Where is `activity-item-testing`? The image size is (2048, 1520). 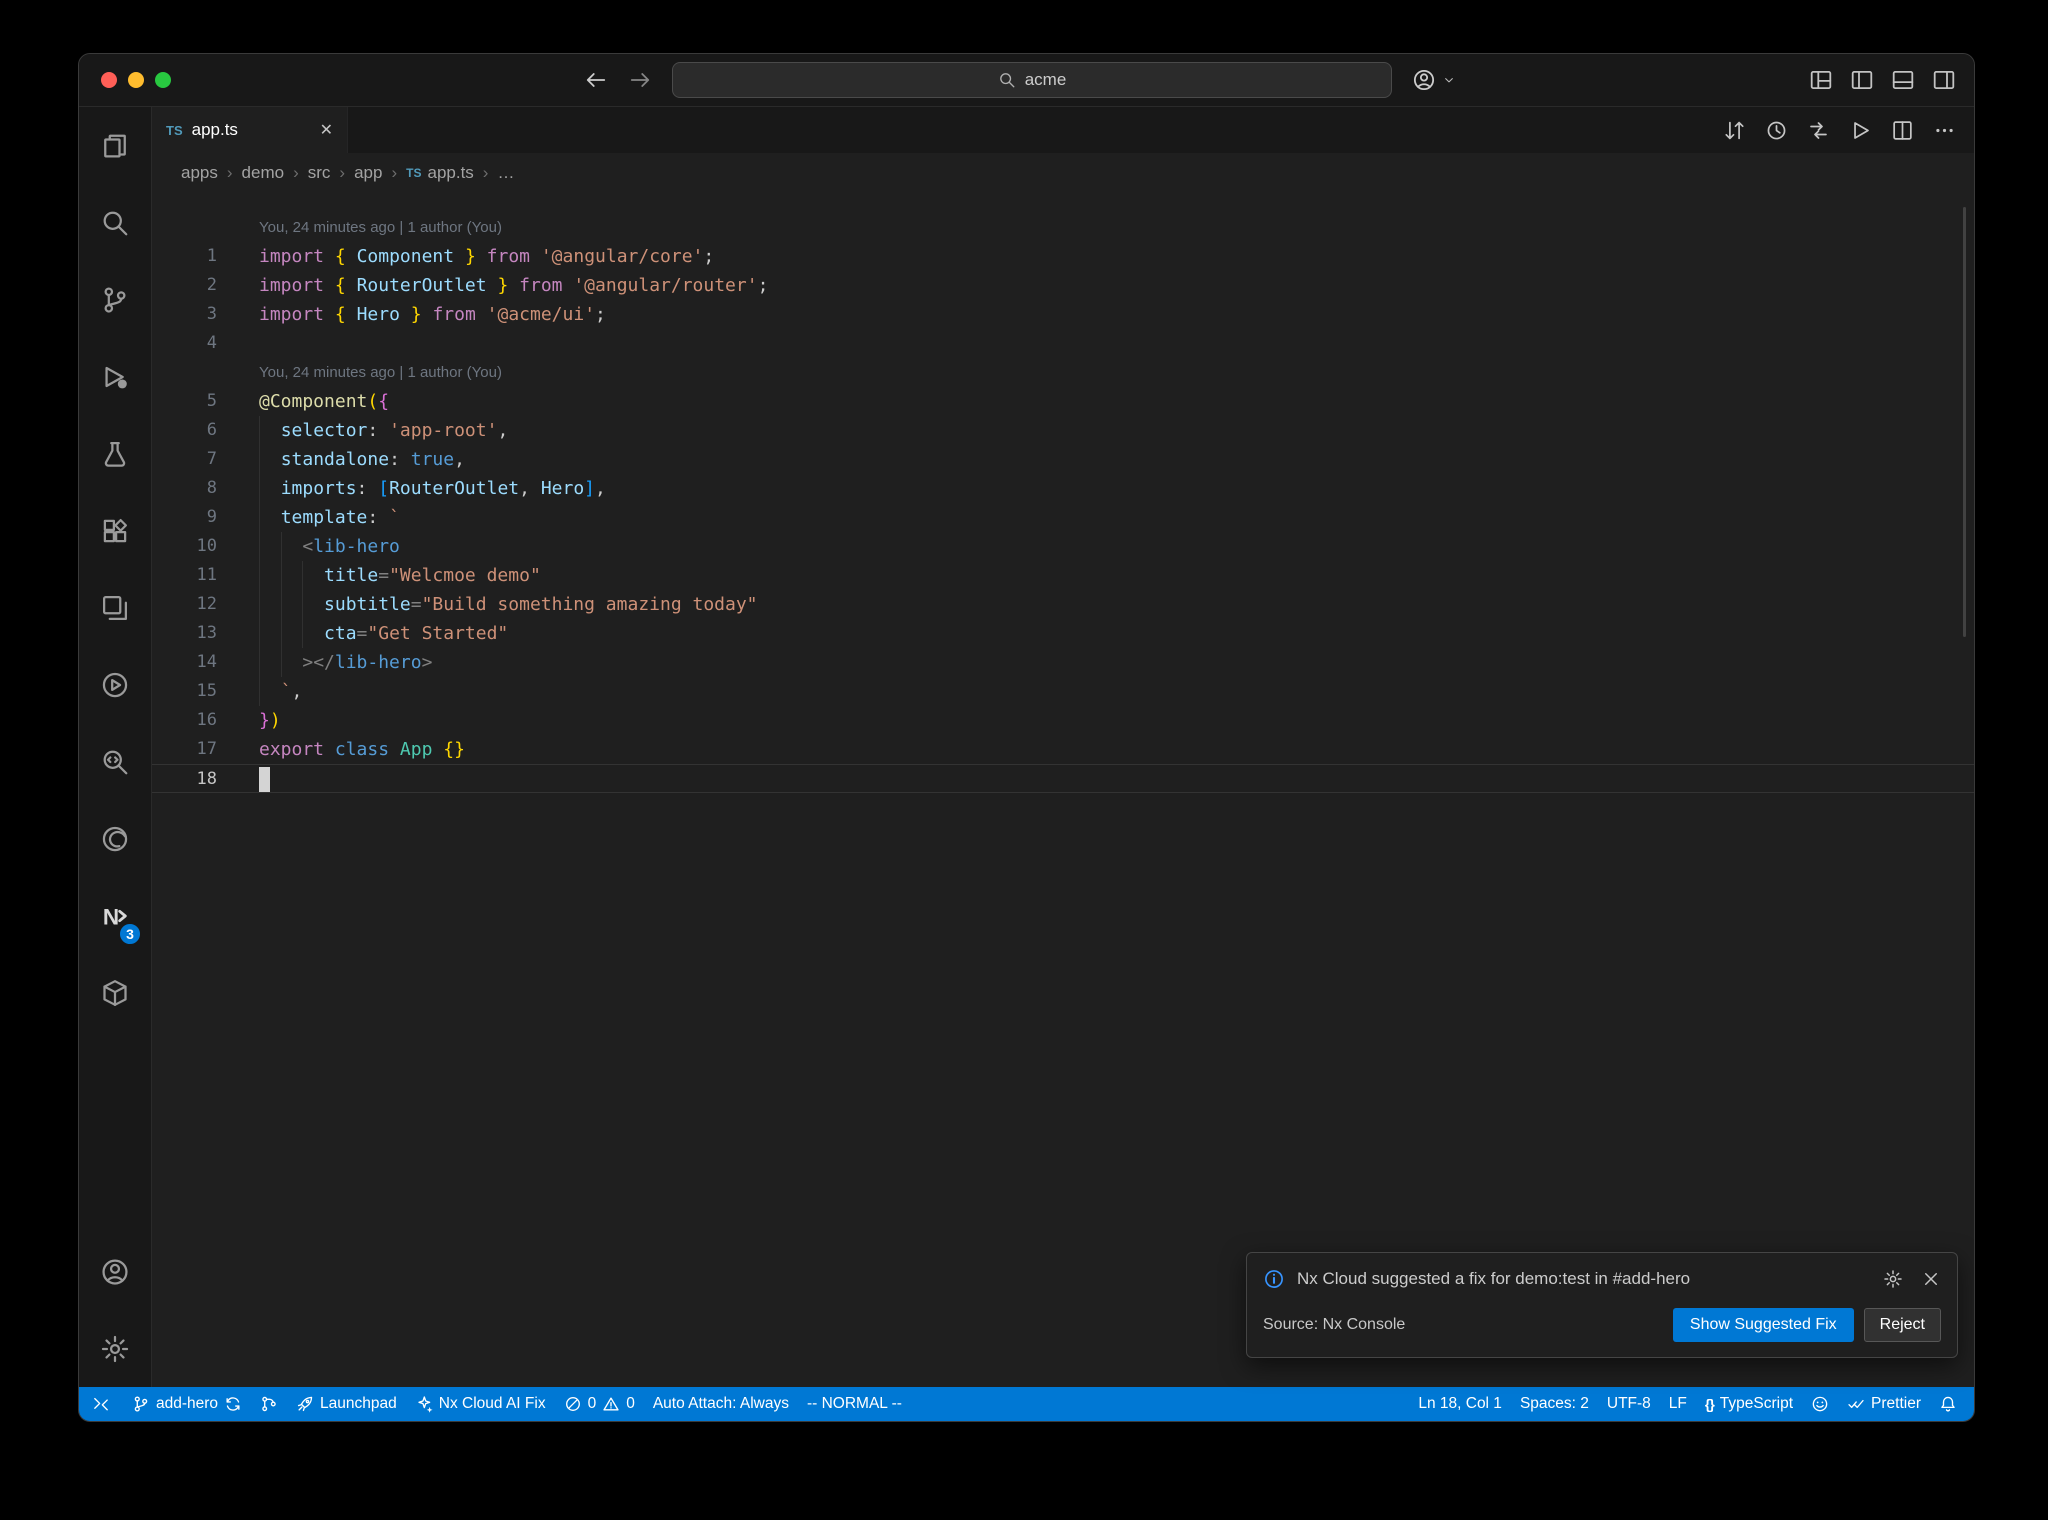
activity-item-testing is located at coordinates (115, 453).